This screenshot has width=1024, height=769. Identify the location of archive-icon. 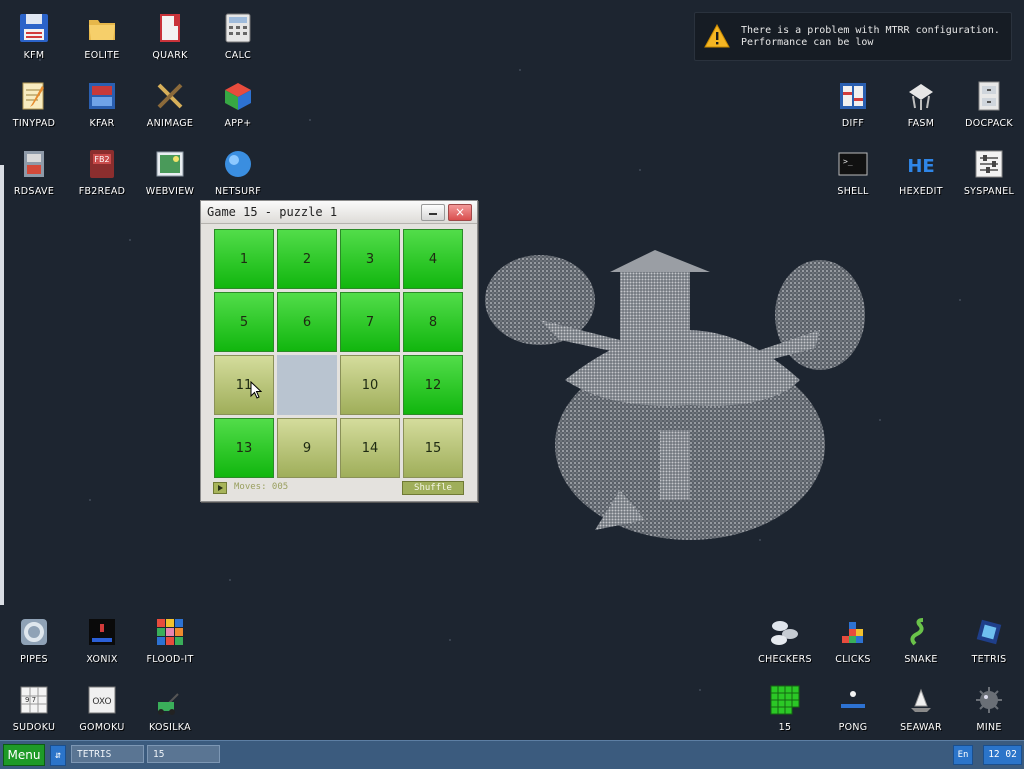
(102, 96).